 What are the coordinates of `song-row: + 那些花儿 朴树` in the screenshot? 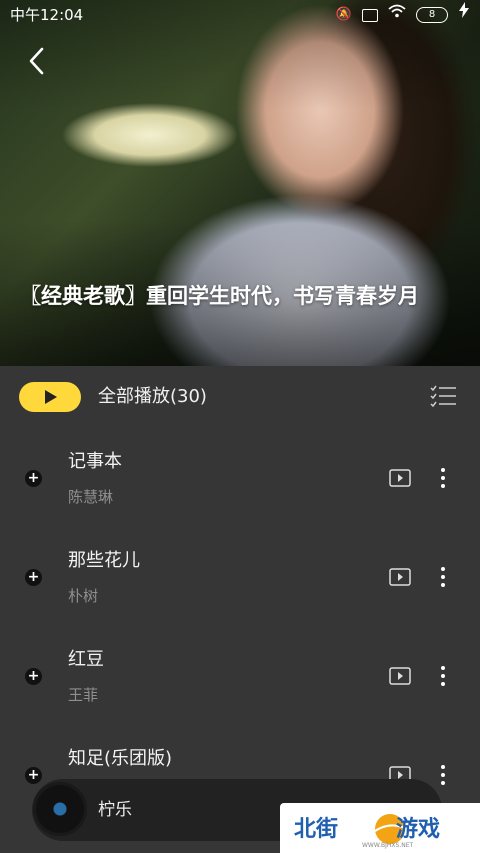 It's located at (240, 578).